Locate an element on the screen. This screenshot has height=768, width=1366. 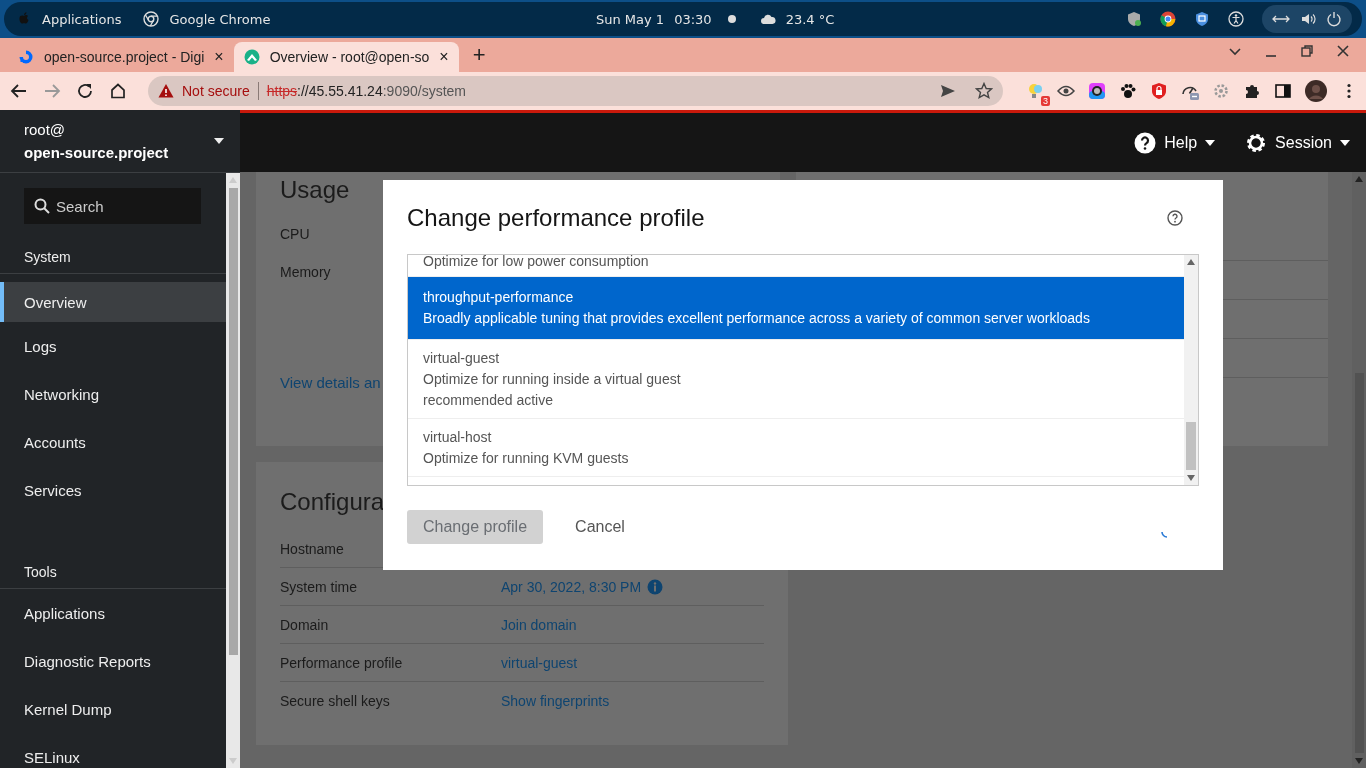
tab-title: Overview - root@open-so is located at coordinates (349, 57).